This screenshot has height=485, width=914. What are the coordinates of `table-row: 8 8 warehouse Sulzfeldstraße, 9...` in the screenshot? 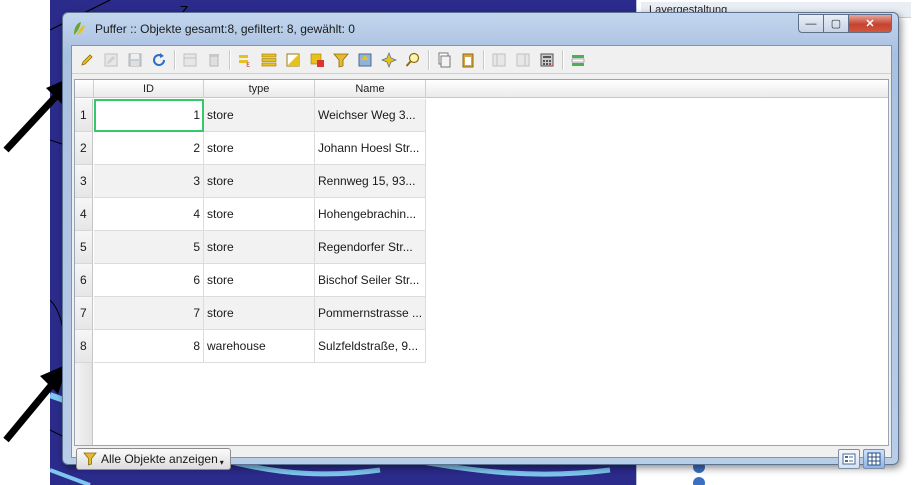 It's located at (250, 346).